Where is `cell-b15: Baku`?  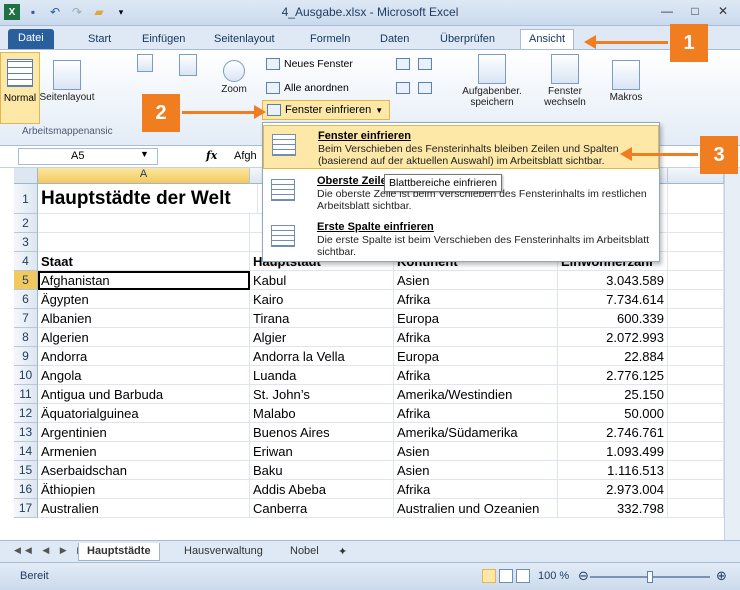 cell-b15: Baku is located at coordinates (322, 470).